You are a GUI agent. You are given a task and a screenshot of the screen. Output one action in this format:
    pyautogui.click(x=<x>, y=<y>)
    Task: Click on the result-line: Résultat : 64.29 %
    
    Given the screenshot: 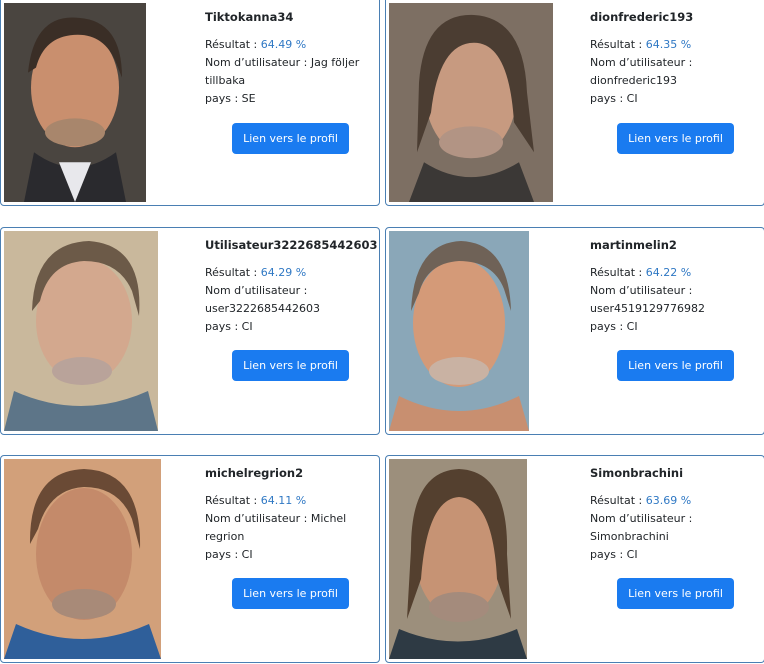 What is the action you would take?
    pyautogui.click(x=256, y=272)
    